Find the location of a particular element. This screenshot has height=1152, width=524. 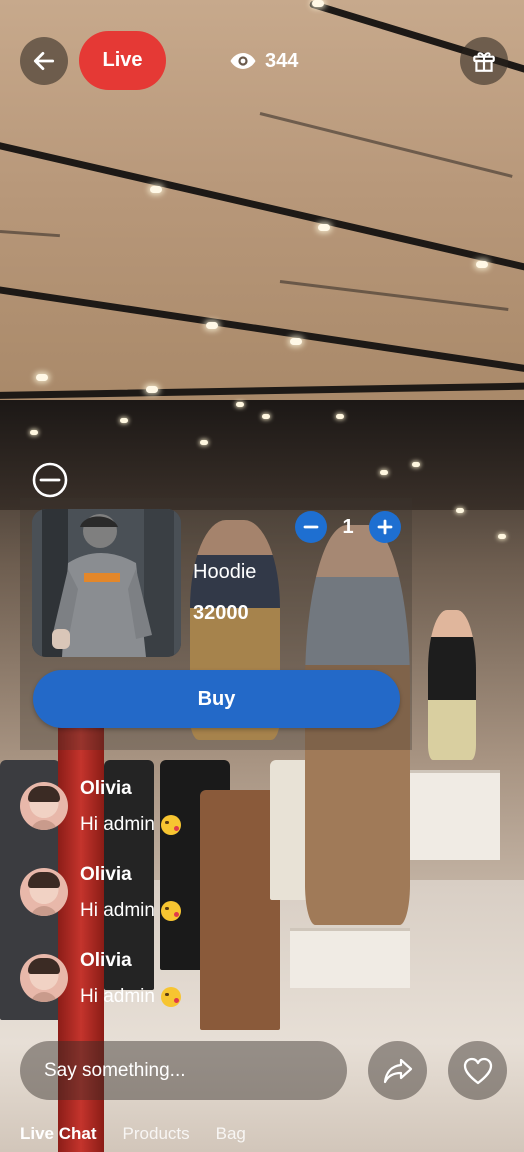

mannequin is located at coordinates (452, 685).